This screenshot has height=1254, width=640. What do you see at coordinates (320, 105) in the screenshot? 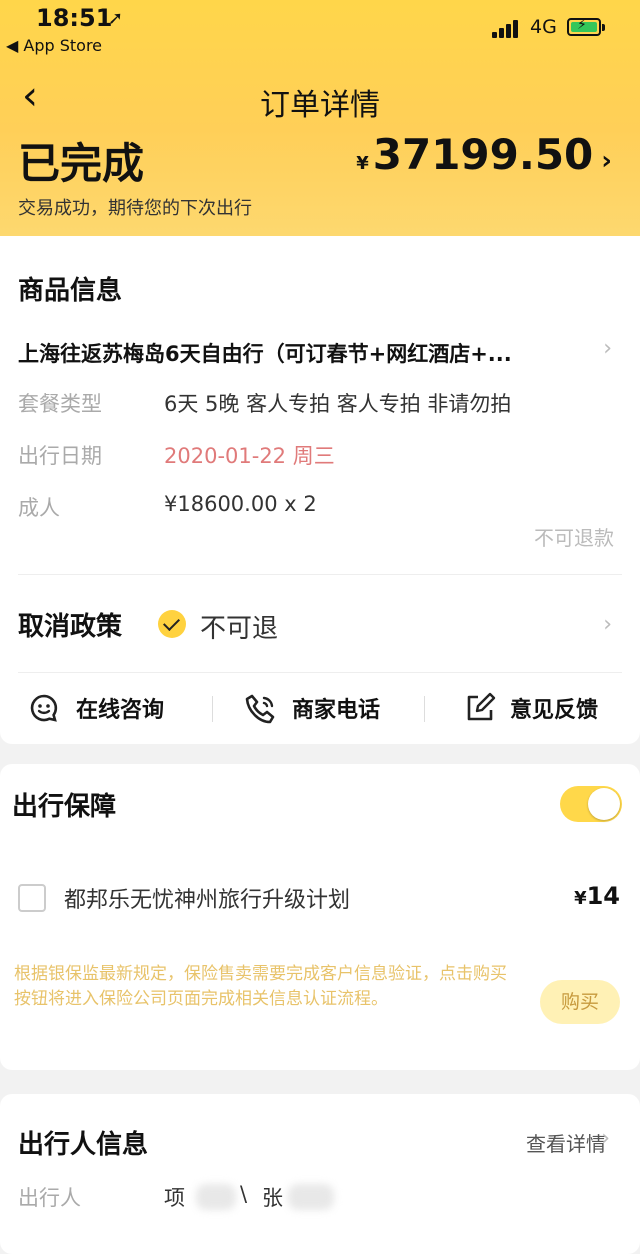
I see `page-title: 订单详情` at bounding box center [320, 105].